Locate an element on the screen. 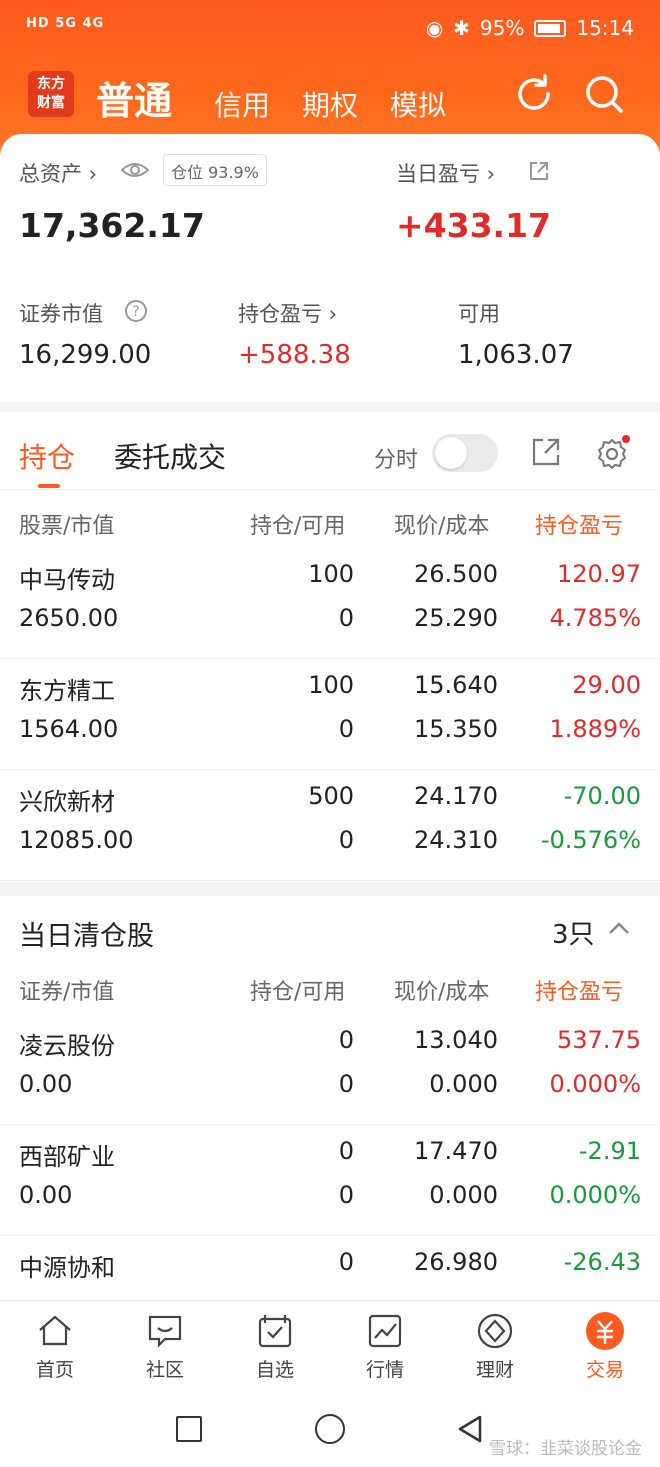 The width and height of the screenshot is (660, 1467). nav-watchlist: 自选 is located at coordinates (275, 1346).